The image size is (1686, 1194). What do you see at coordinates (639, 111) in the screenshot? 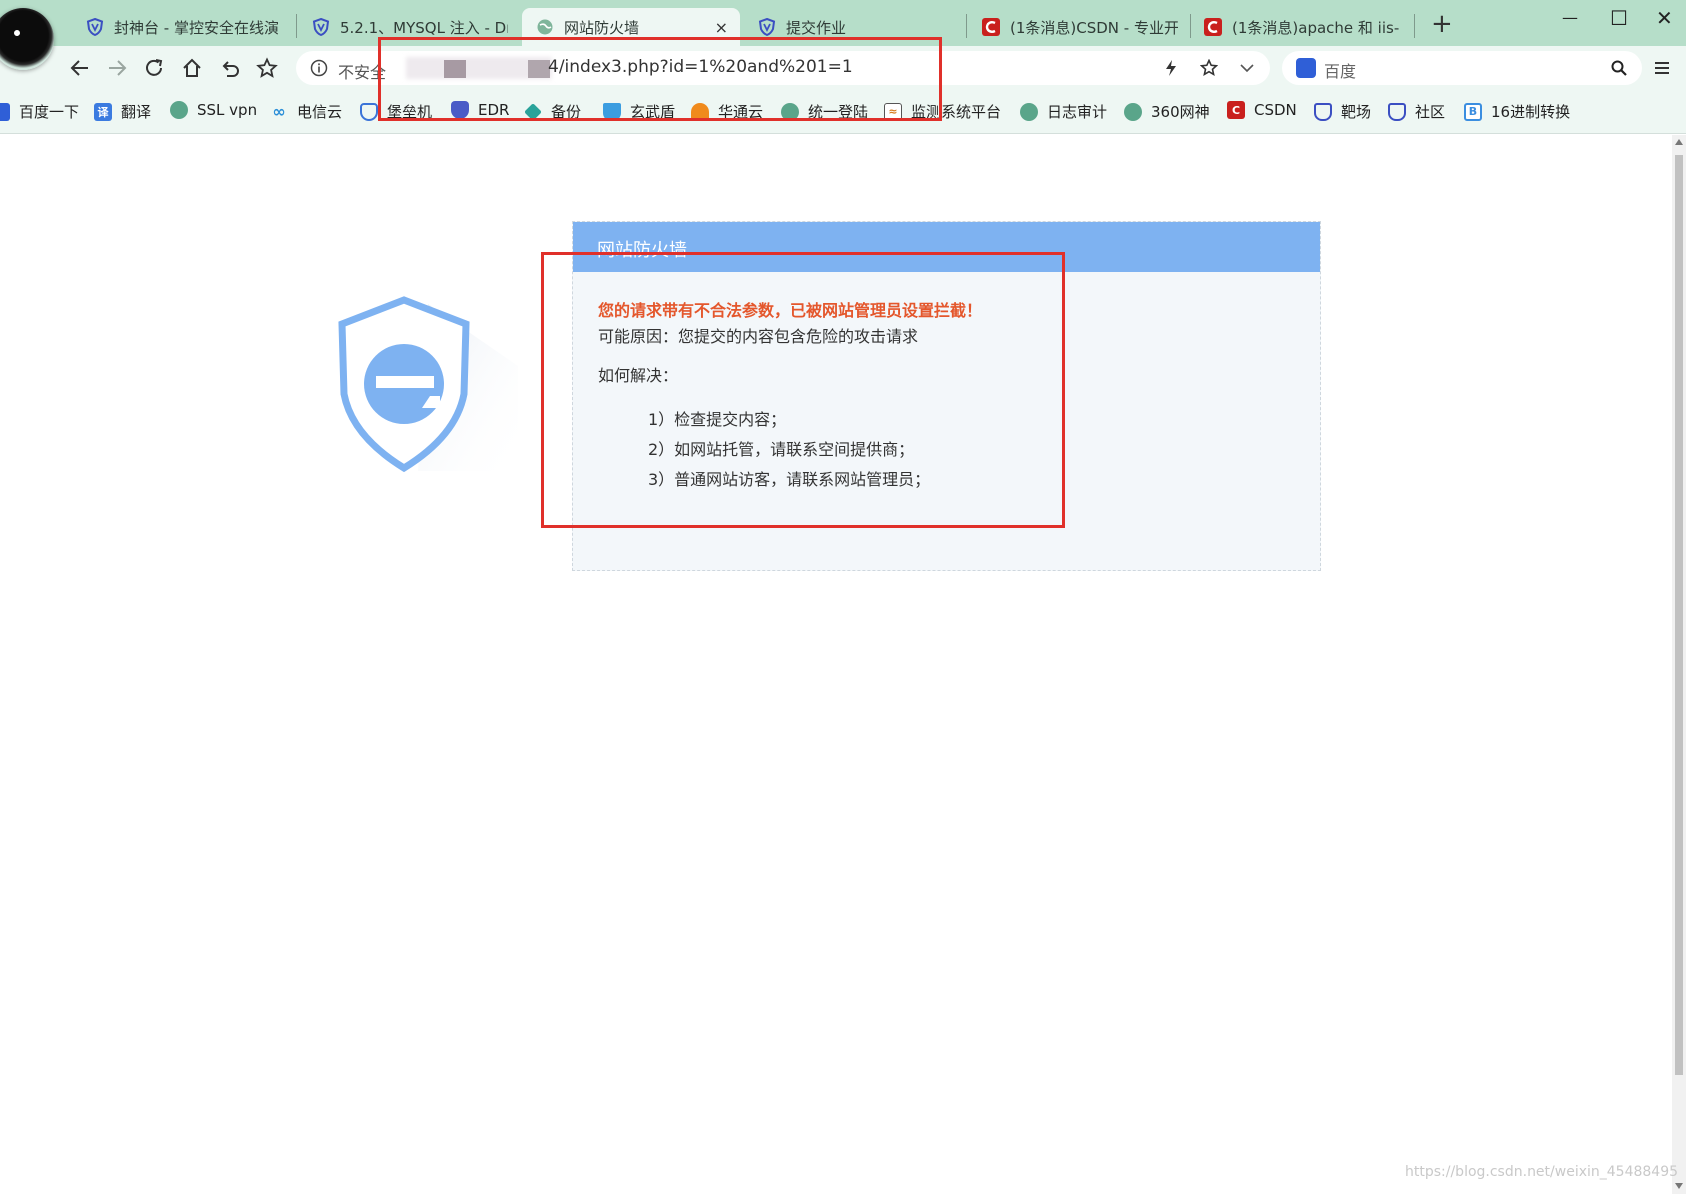
I see `bookmark-xuanwudun: 玄武盾` at bounding box center [639, 111].